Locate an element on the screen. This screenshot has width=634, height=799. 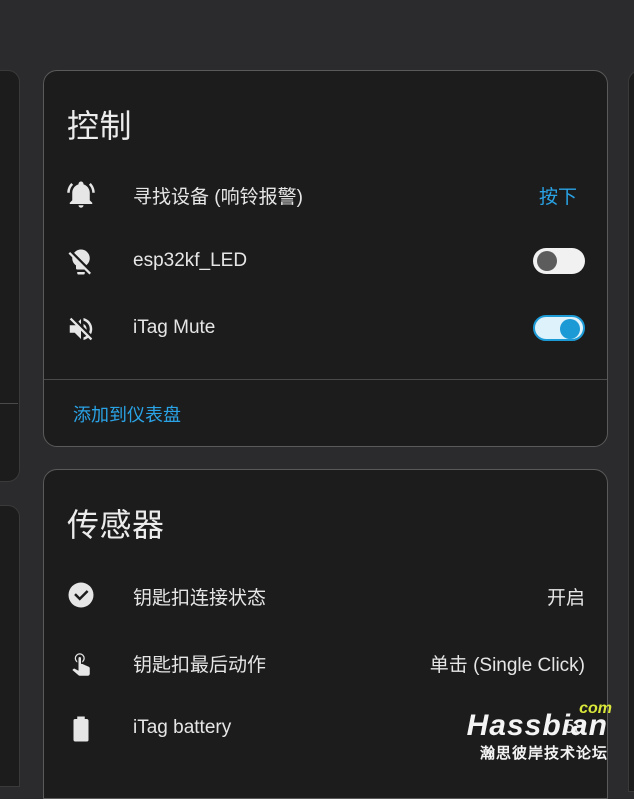
led-toggle-knob is located at coordinates (547, 261).